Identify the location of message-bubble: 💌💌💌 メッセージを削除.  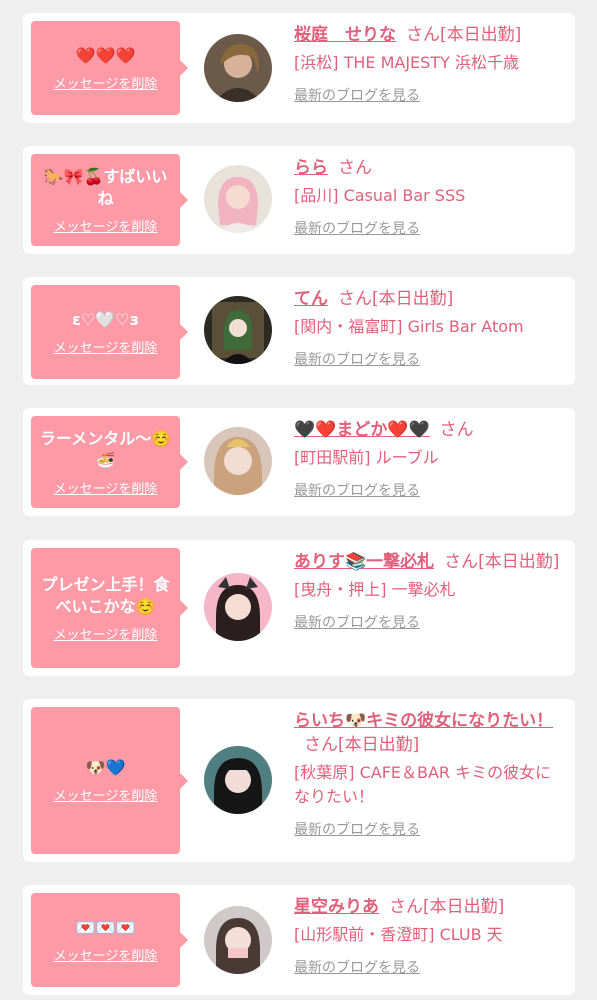
(109, 940).